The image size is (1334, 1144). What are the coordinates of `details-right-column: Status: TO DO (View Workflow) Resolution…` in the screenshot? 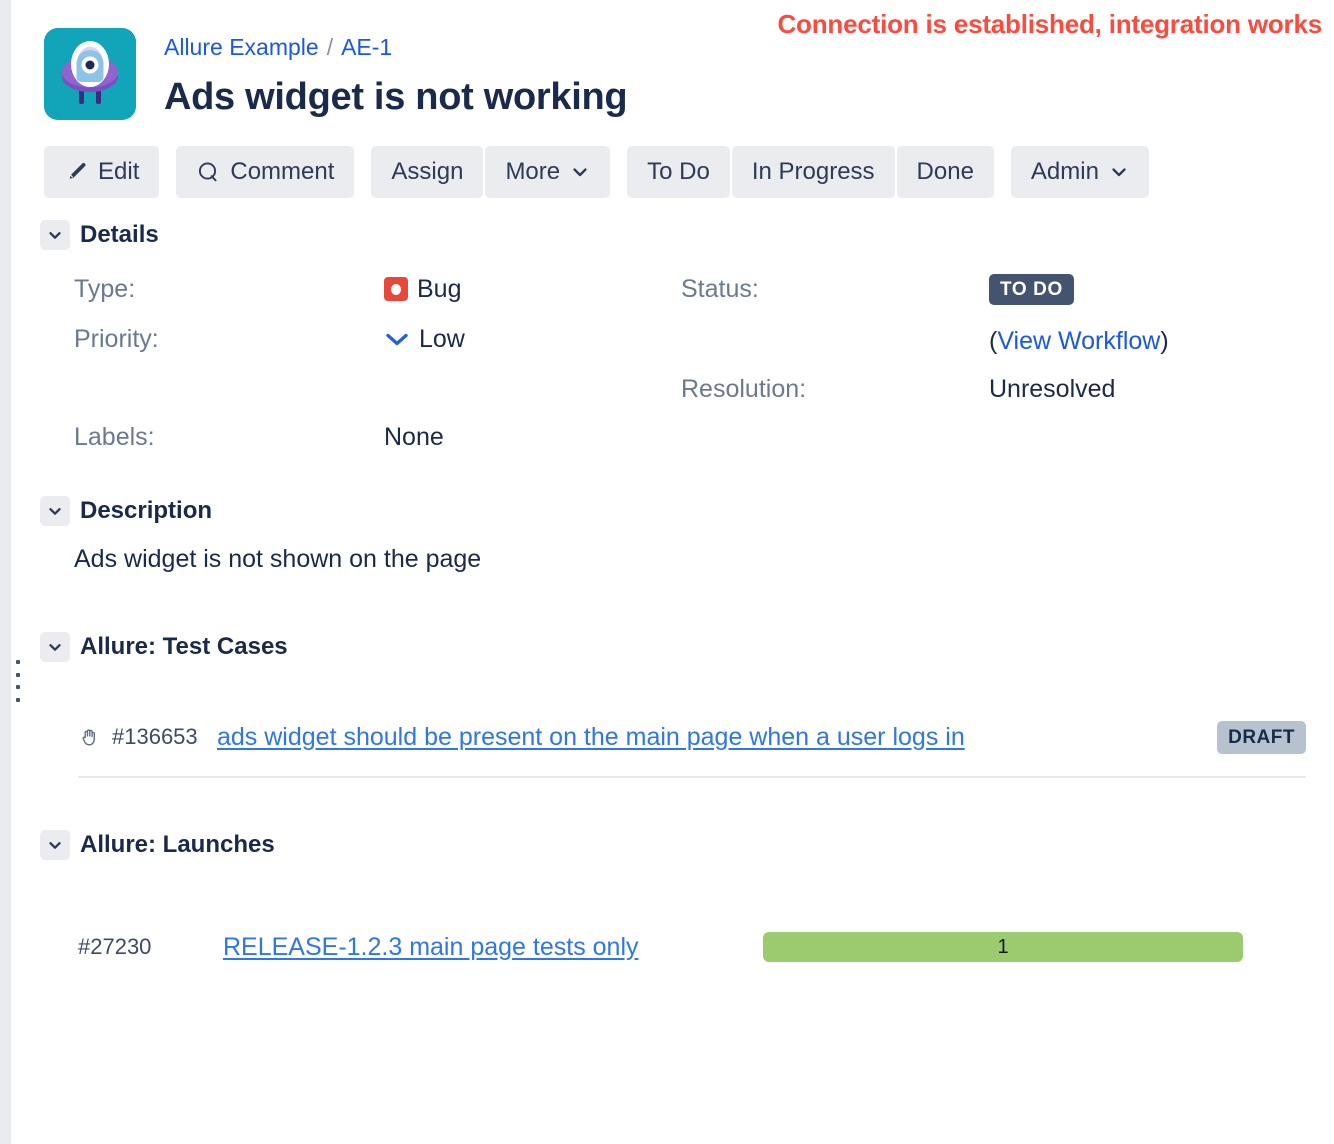 It's located at (981, 339).